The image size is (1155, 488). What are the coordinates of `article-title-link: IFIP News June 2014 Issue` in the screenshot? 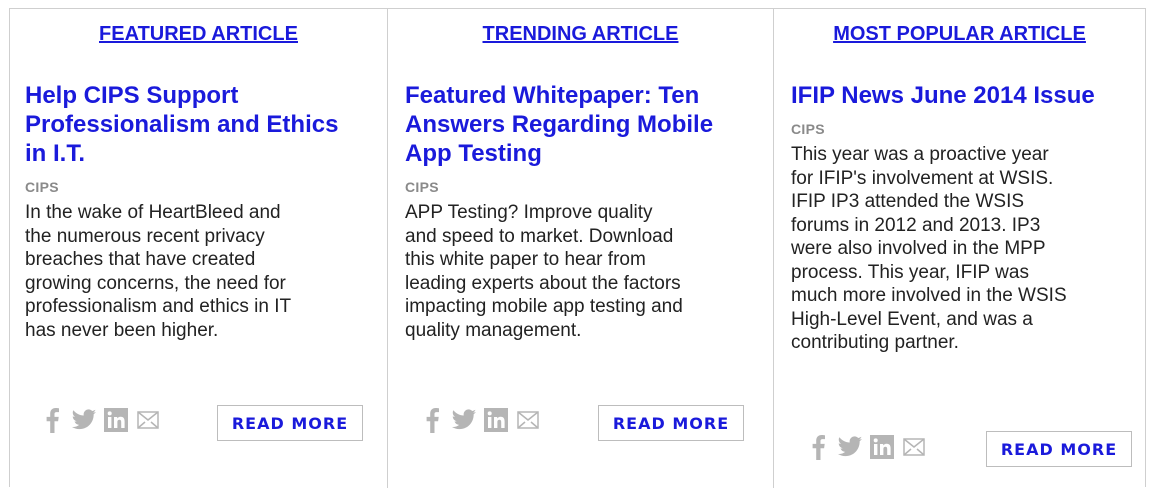 It's located at (968, 95).